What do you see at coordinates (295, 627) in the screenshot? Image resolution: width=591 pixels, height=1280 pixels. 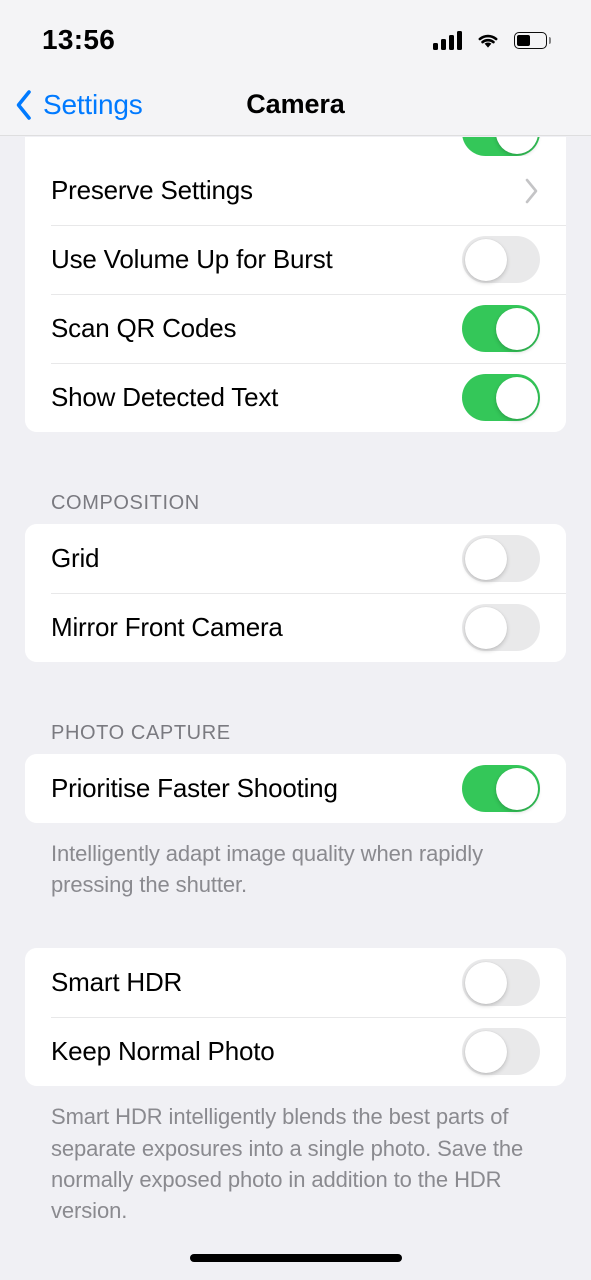 I see `row-mirror-front-camera: Mirror Front Camera` at bounding box center [295, 627].